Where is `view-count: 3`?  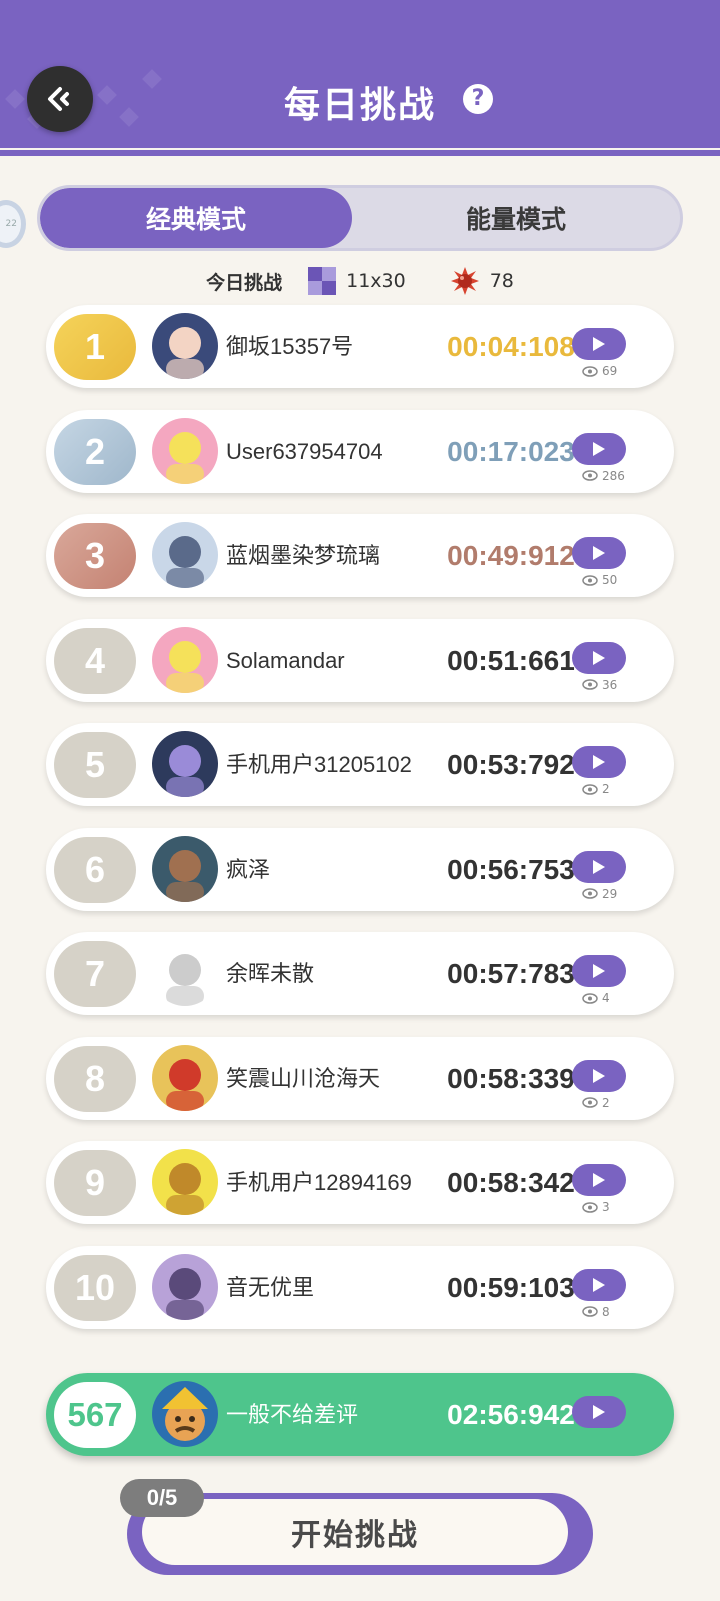 view-count: 3 is located at coordinates (596, 1207).